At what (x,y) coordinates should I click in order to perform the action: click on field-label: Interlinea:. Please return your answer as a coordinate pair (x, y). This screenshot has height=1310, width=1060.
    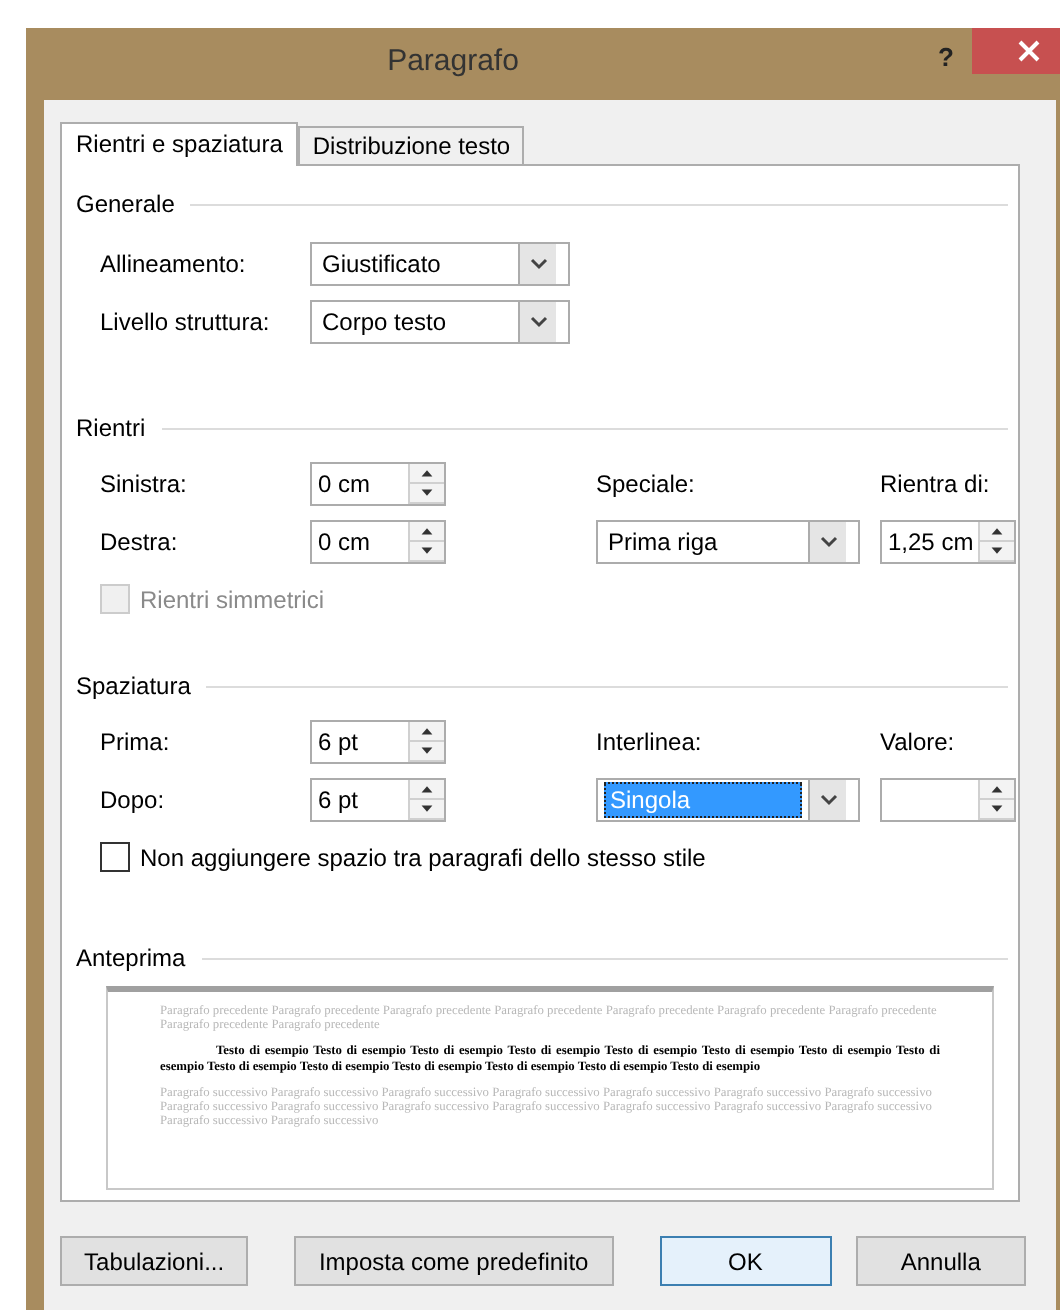
    Looking at the image, I should click on (649, 741).